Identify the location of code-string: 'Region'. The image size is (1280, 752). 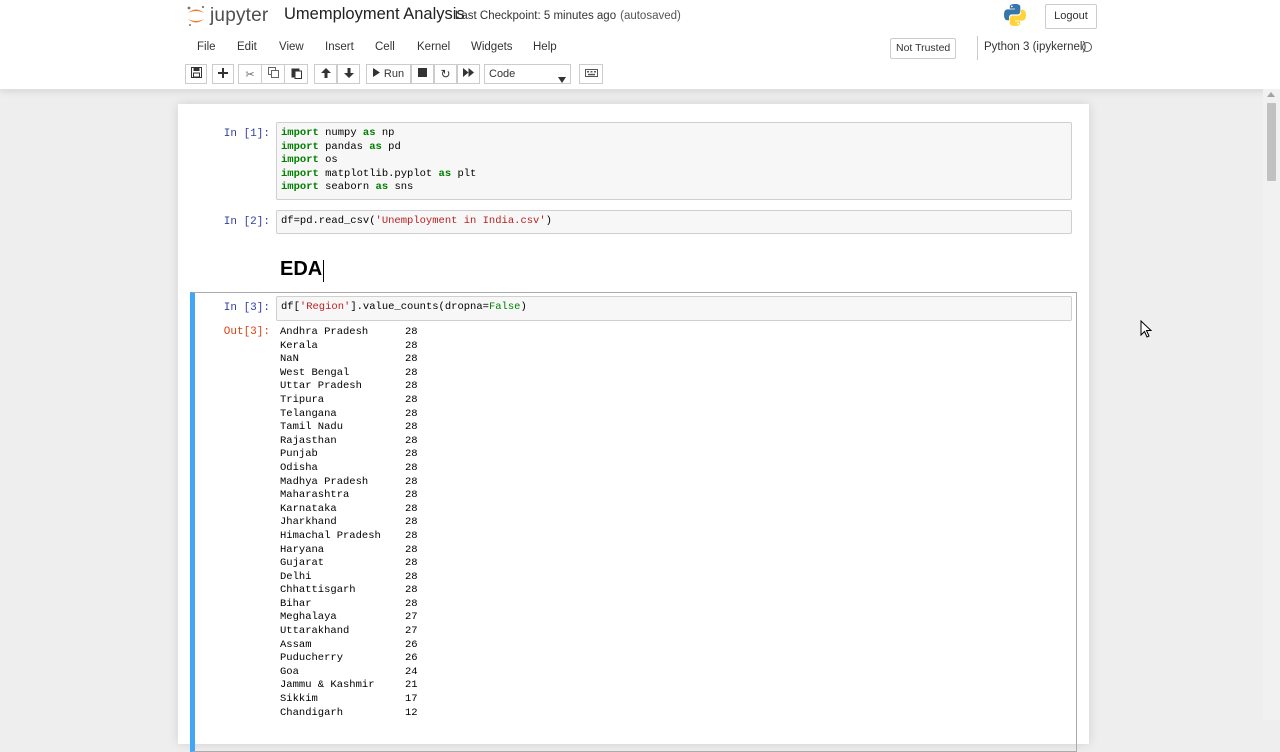
(325, 307).